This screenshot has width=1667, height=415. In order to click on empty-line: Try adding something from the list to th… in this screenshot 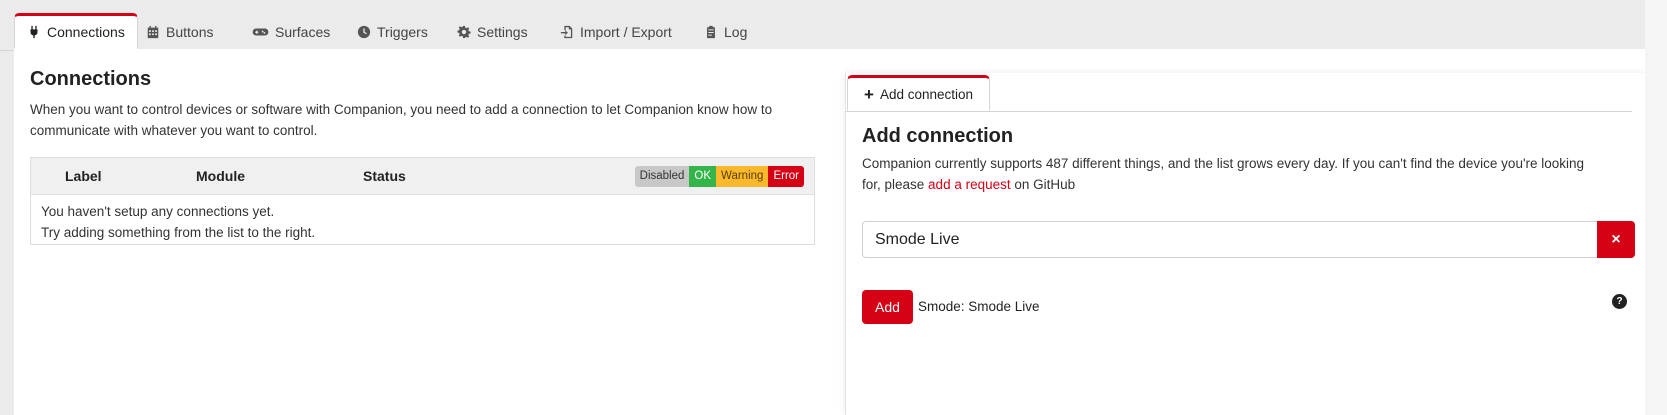, I will do `click(178, 232)`.